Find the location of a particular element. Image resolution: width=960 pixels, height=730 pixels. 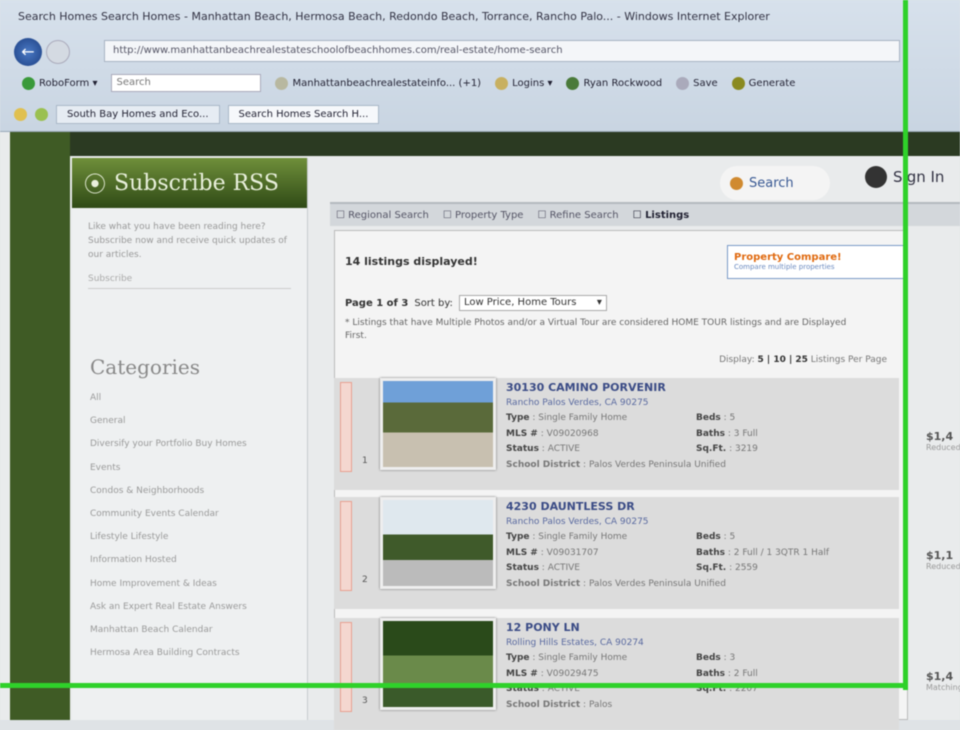

price-value: $1,4 is located at coordinates (940, 436).